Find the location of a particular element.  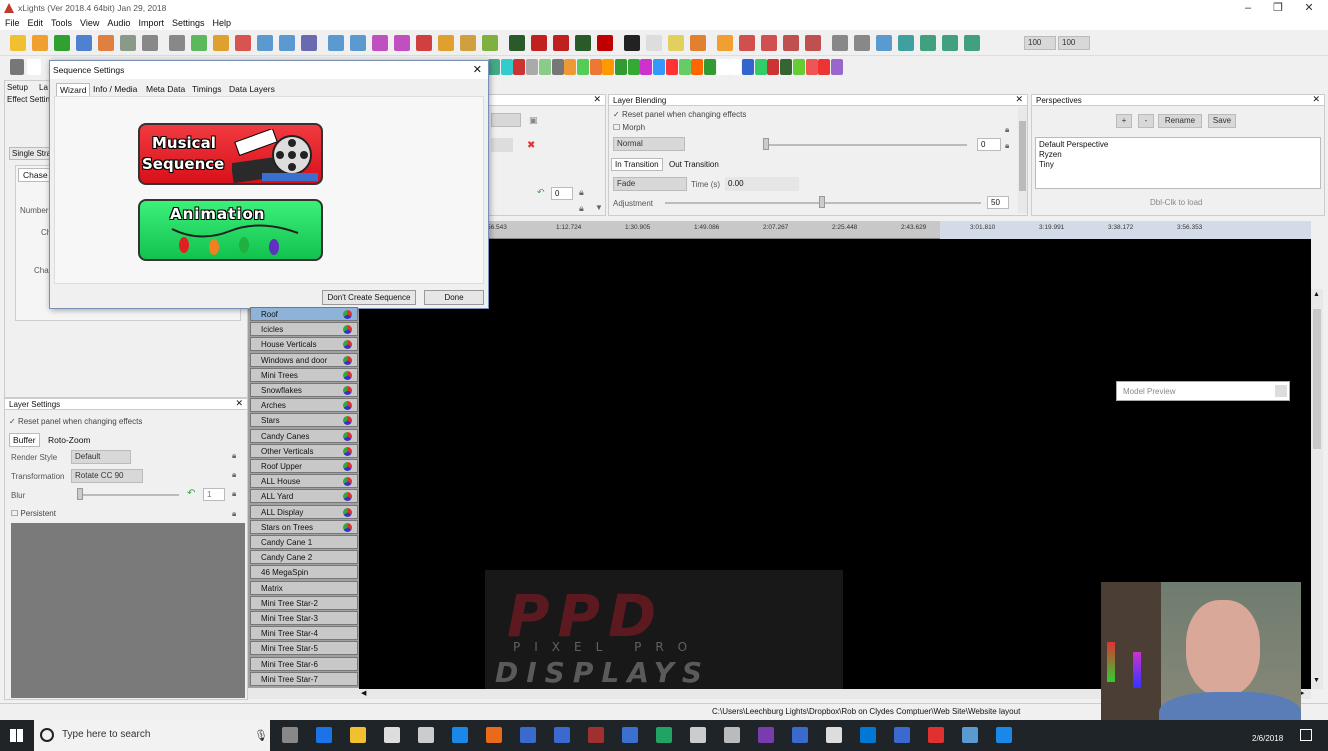

render-style-select: Default is located at coordinates (101, 457).